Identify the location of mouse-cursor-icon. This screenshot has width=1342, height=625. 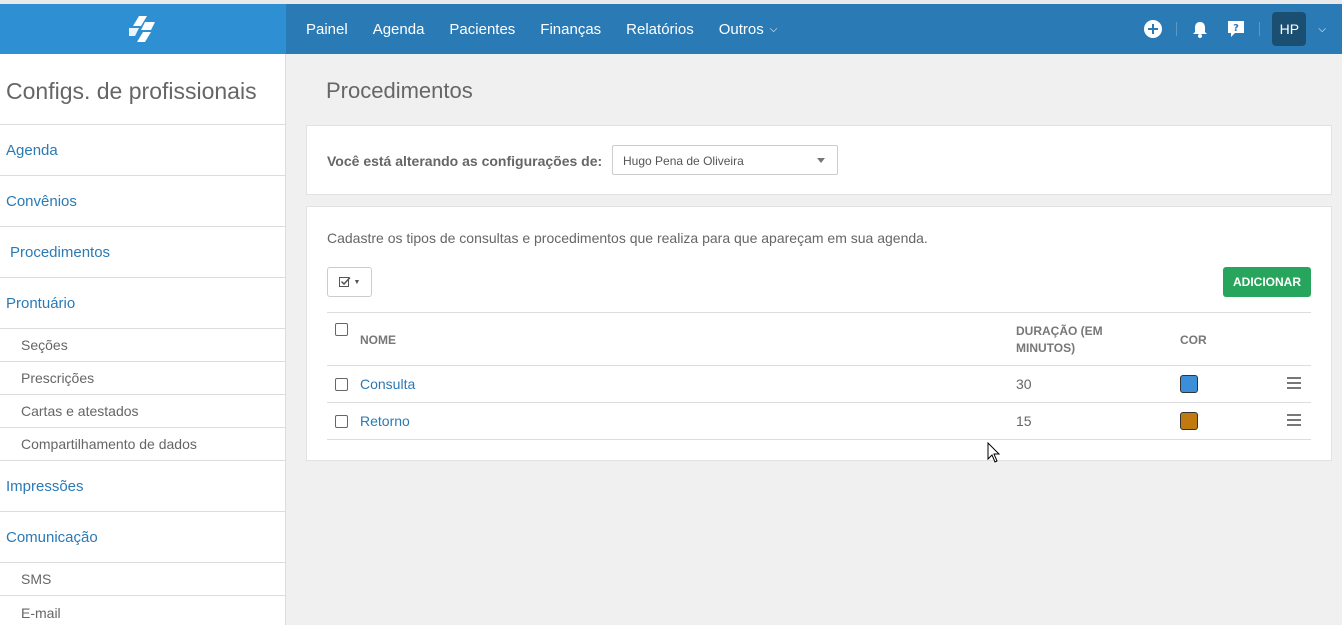
(994, 452).